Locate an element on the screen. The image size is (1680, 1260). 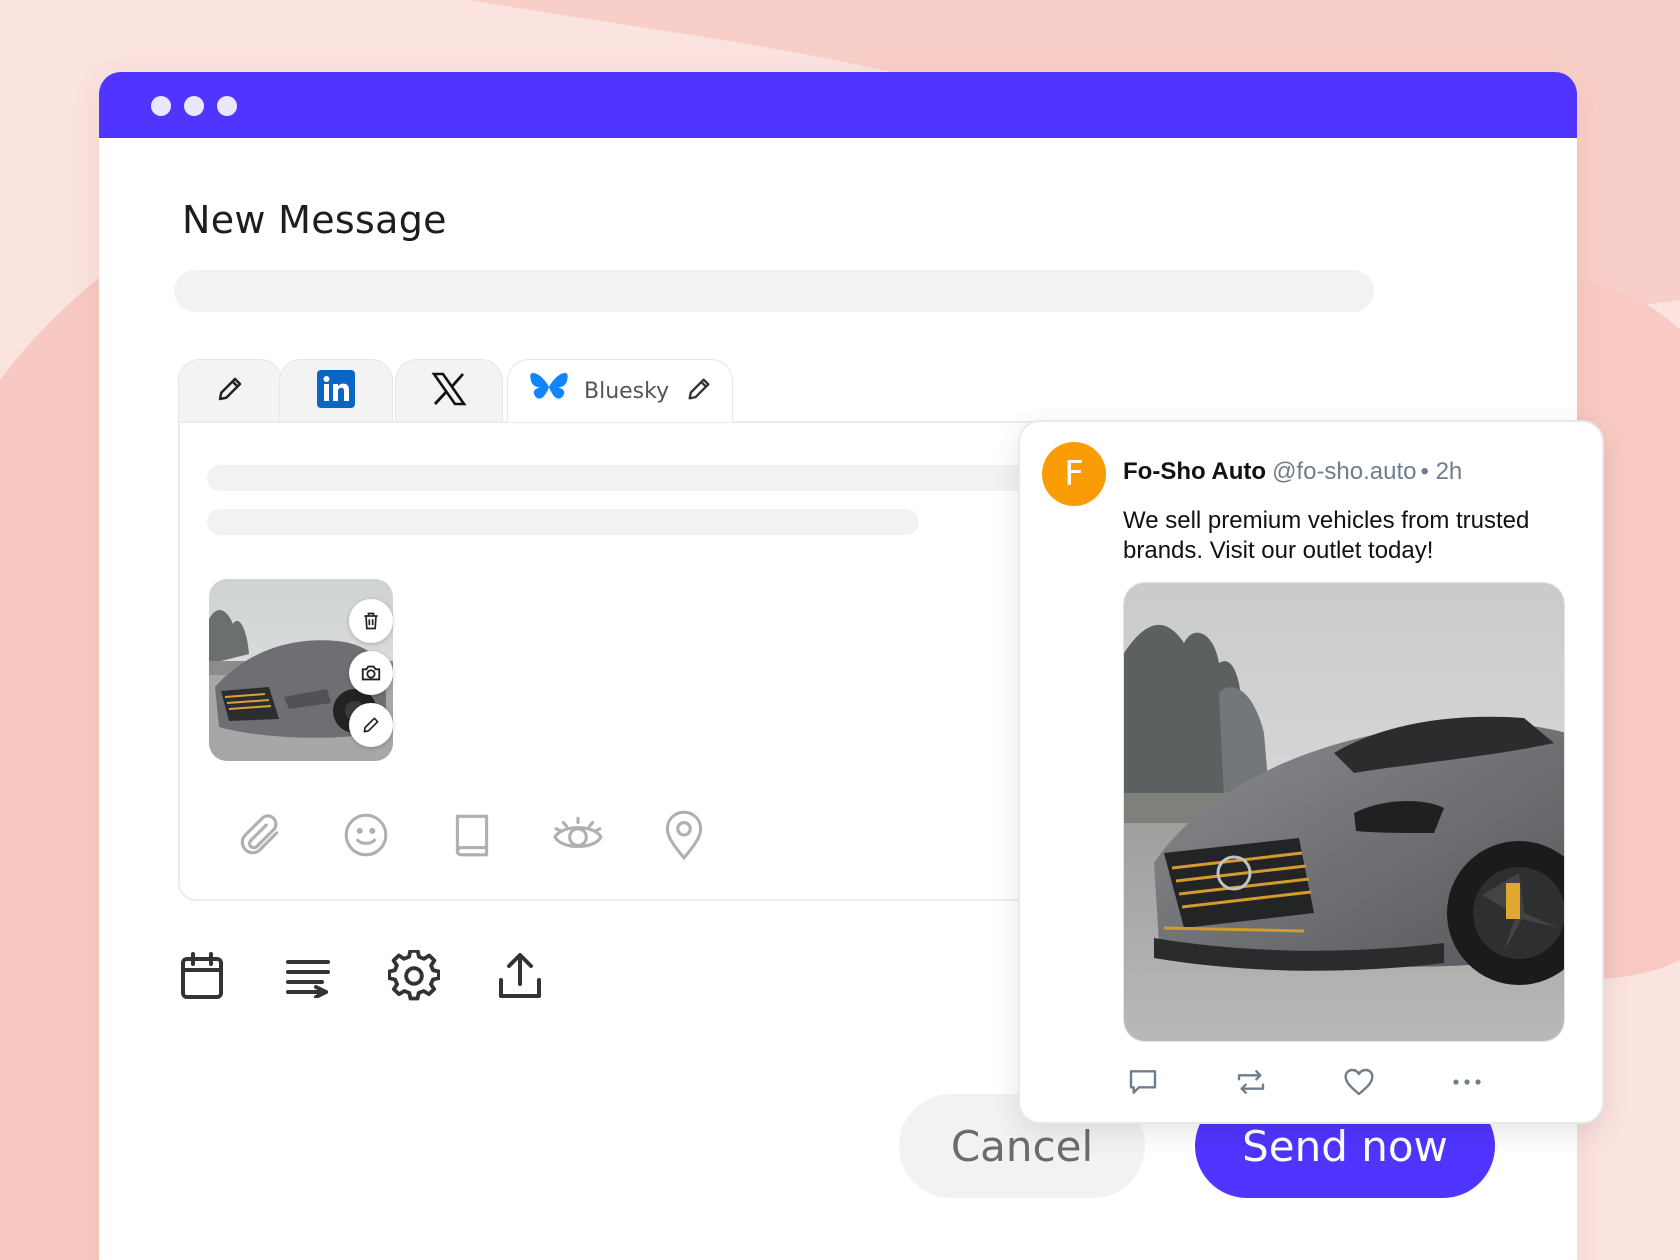
smiley-icon is located at coordinates (366, 835).